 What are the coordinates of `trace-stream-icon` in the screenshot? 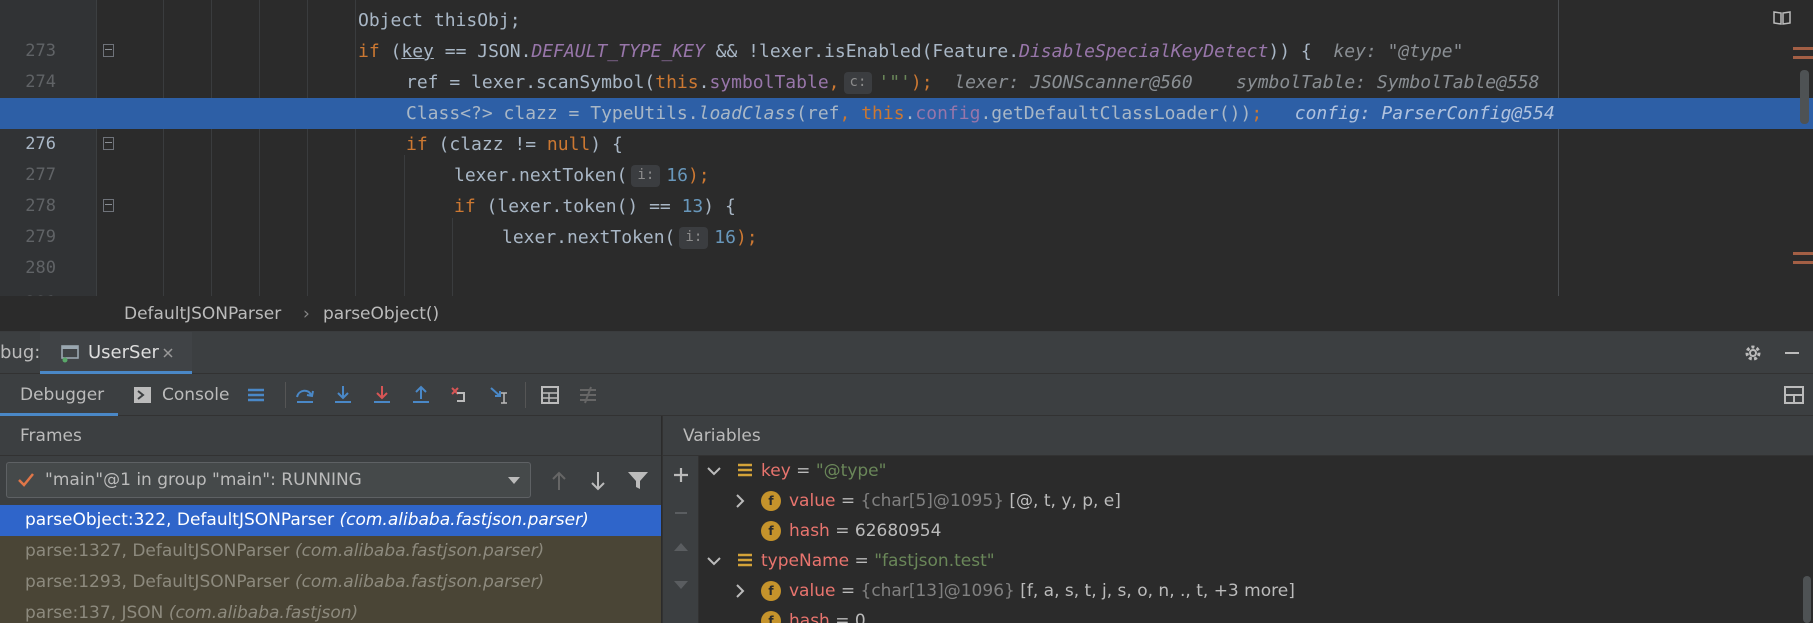 It's located at (588, 395).